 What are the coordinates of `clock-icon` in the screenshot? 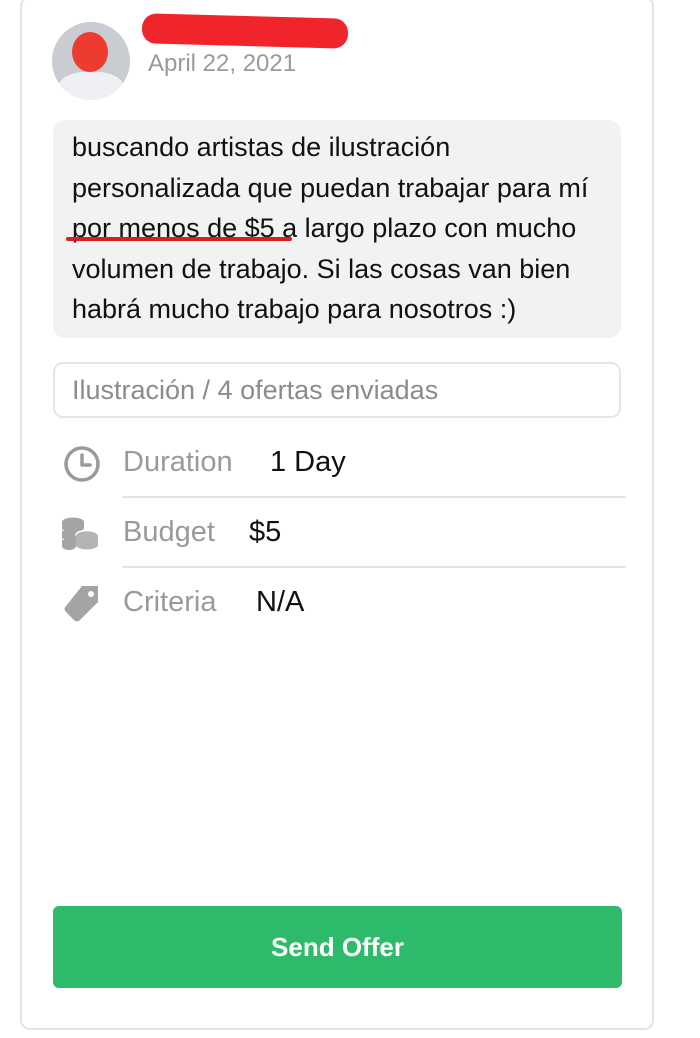 It's located at (82, 464).